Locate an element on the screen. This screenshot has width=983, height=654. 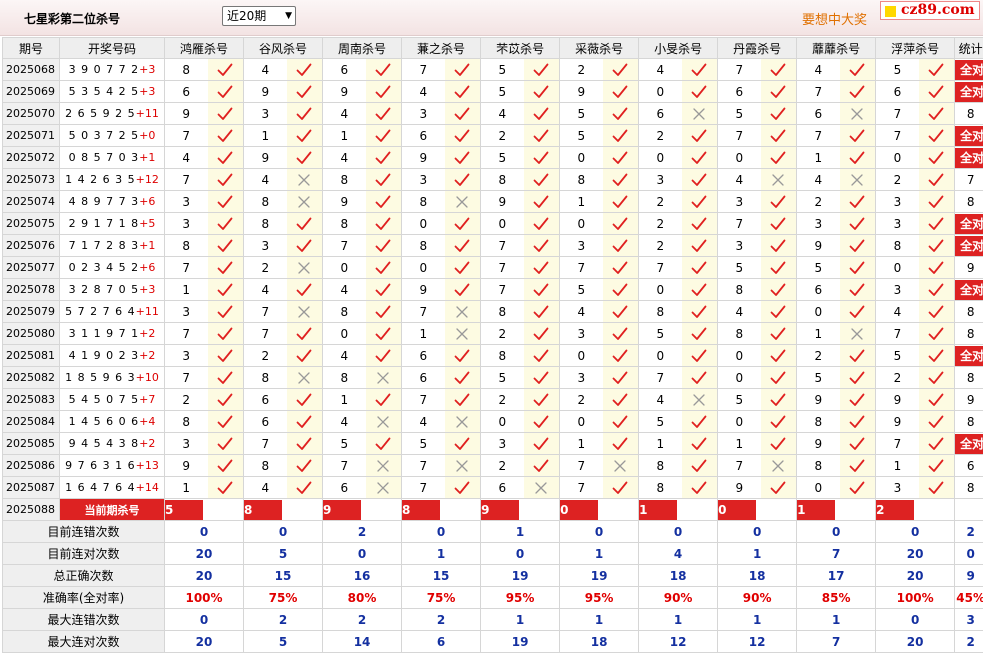
issue-cell: 2025085 is located at coordinates (31, 443).